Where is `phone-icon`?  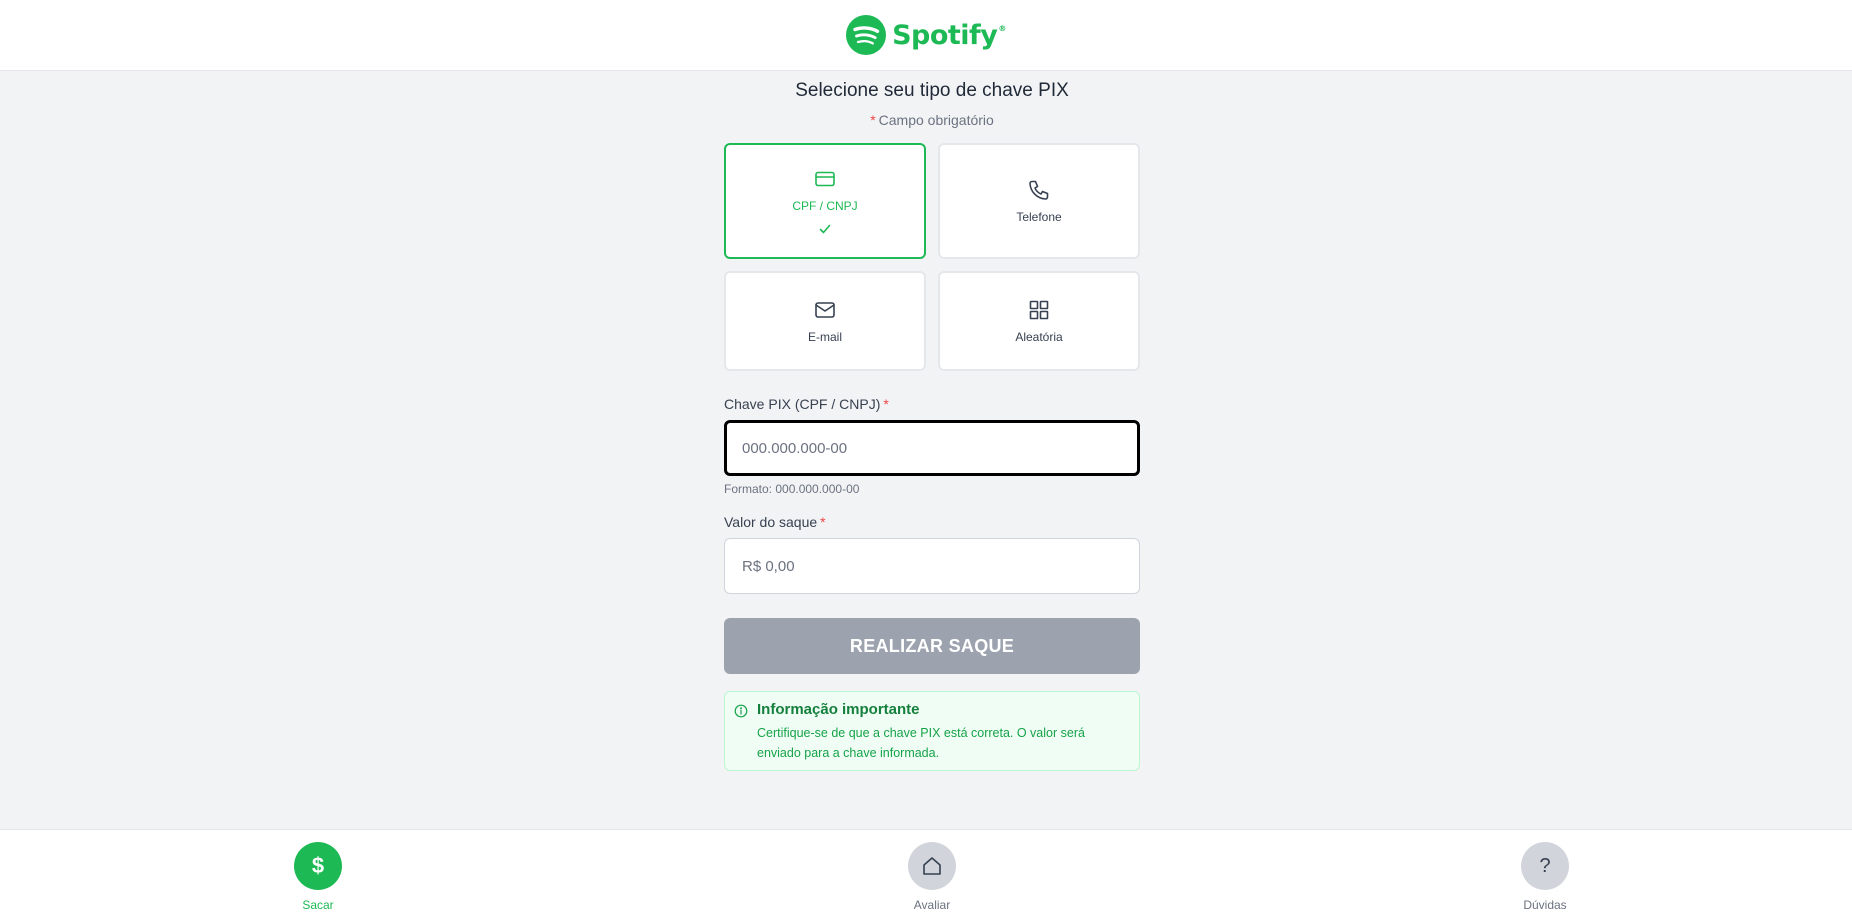 phone-icon is located at coordinates (1039, 190).